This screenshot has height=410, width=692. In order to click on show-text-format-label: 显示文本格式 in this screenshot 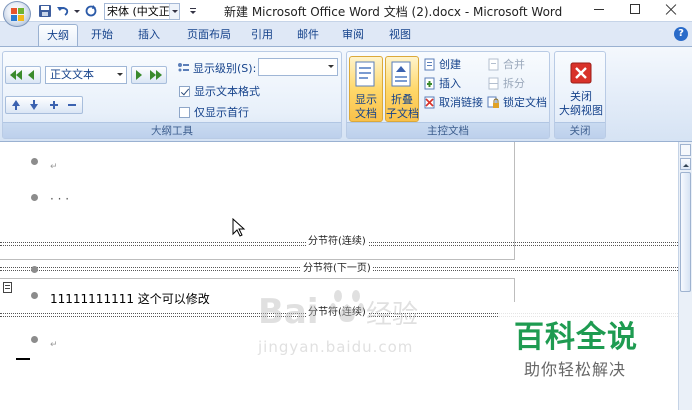, I will do `click(227, 91)`.